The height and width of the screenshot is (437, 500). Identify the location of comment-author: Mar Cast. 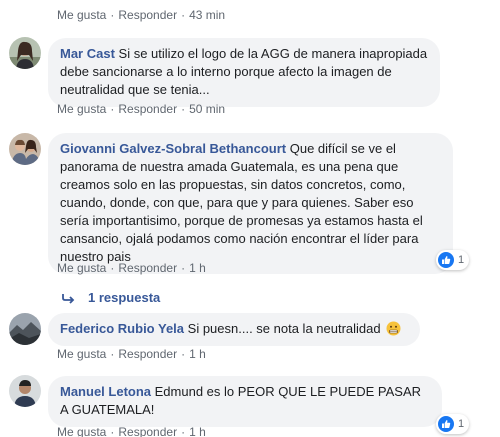
(87, 53).